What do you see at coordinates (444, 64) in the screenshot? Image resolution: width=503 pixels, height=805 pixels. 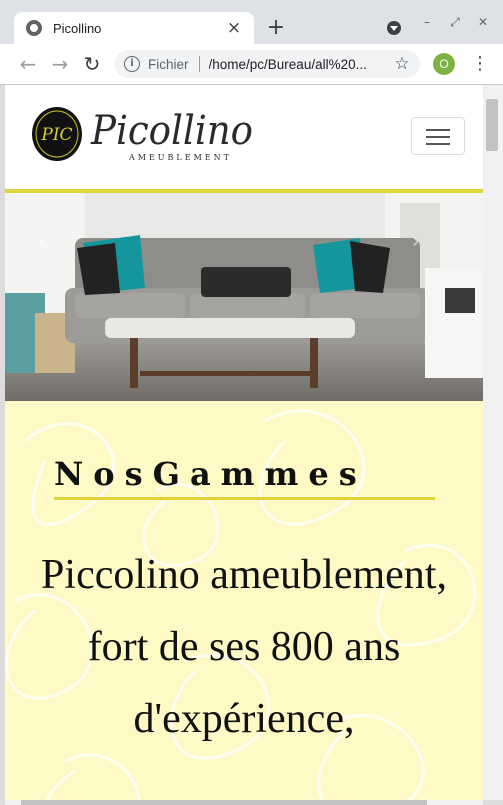 I see `profile-avatar: O` at bounding box center [444, 64].